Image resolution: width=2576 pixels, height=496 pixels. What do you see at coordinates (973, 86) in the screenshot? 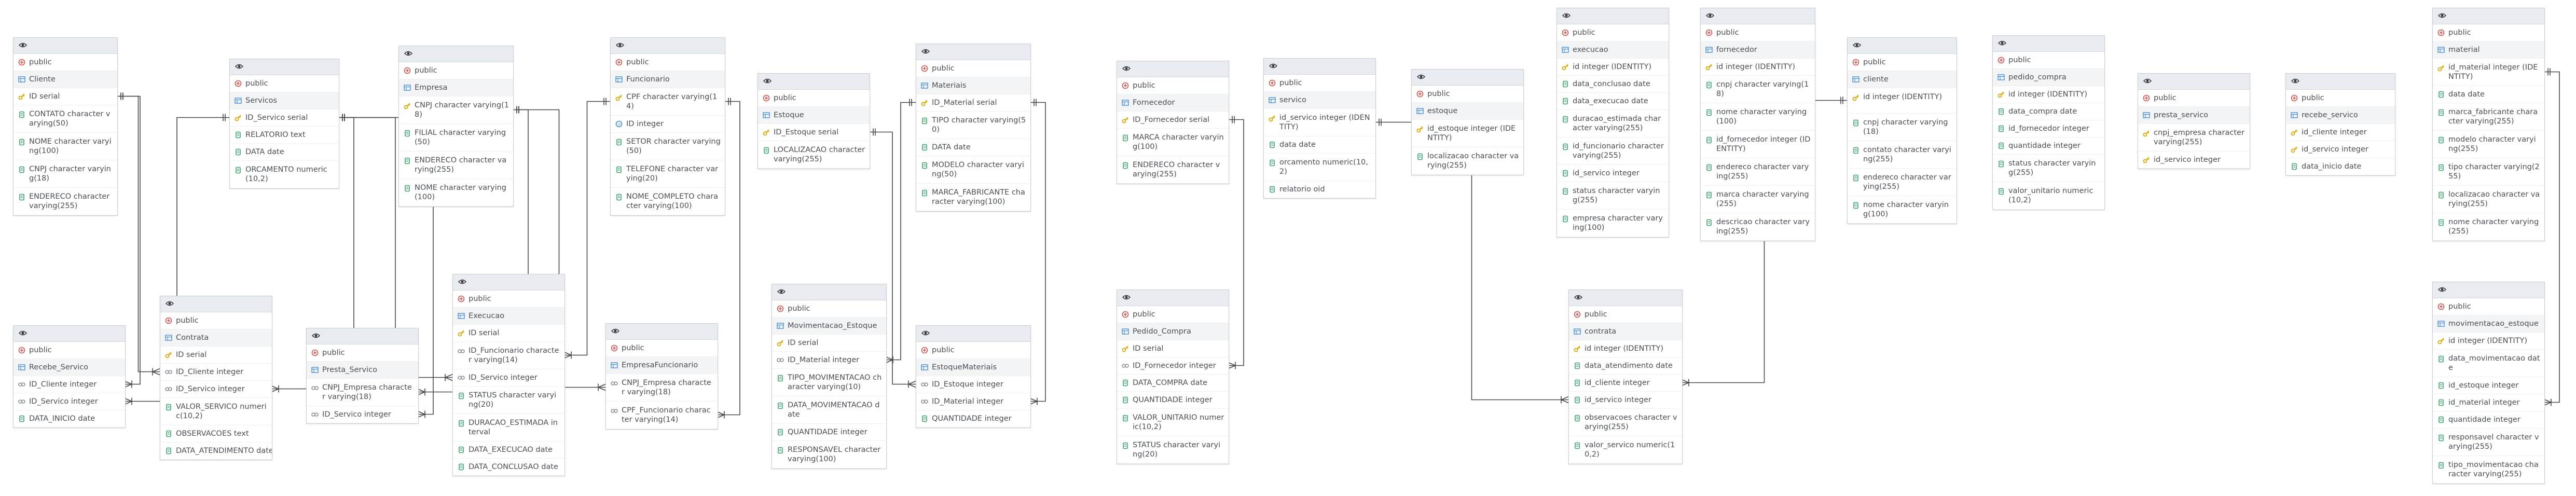
I see `table-name-row: Materiais` at bounding box center [973, 86].